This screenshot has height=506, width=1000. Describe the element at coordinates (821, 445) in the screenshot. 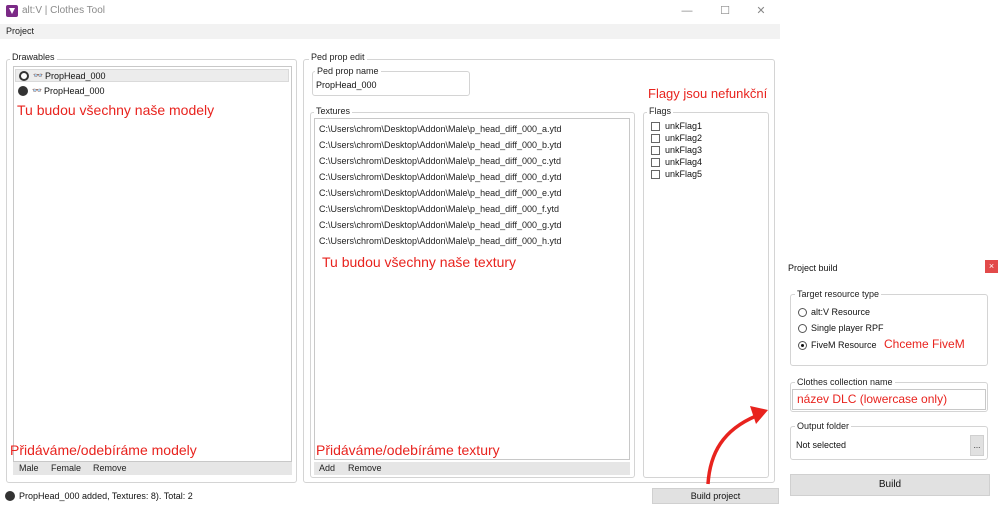

I see `output-folder-value: Not selected` at that location.